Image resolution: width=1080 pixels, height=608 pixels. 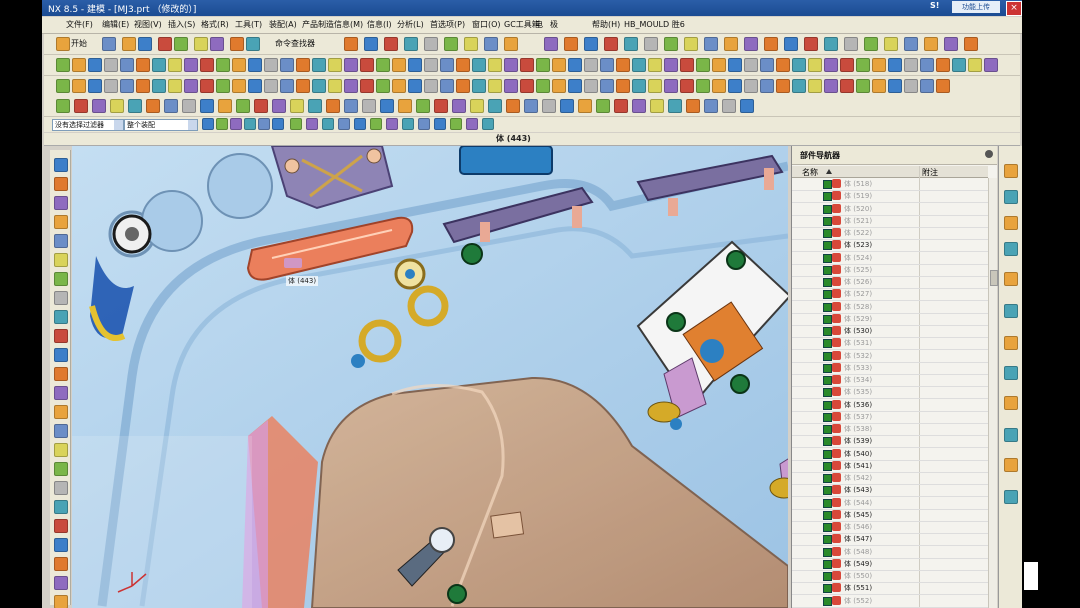 What do you see at coordinates (810, 172) in the screenshot?
I see `column-name: 名称` at bounding box center [810, 172].